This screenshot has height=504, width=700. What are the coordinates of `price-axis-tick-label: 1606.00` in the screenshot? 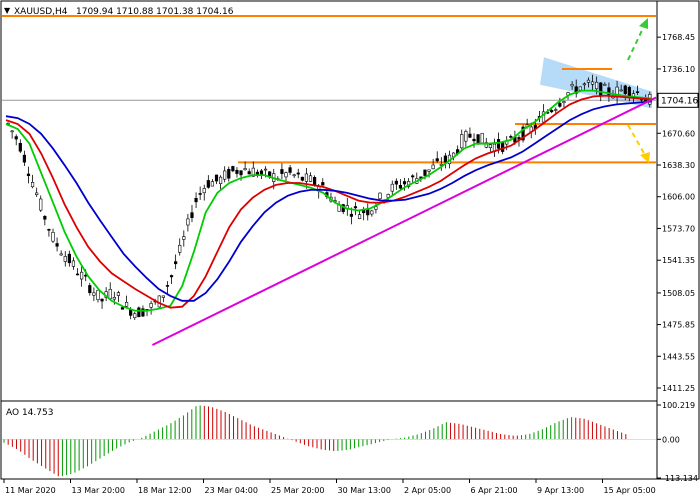 It's located at (678, 197).